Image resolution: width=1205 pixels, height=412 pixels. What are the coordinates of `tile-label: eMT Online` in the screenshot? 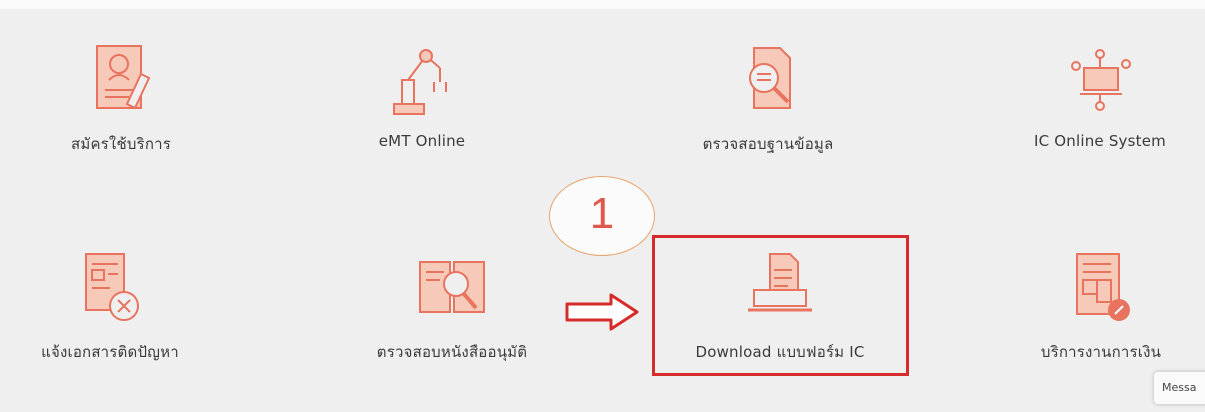 It's located at (422, 141).